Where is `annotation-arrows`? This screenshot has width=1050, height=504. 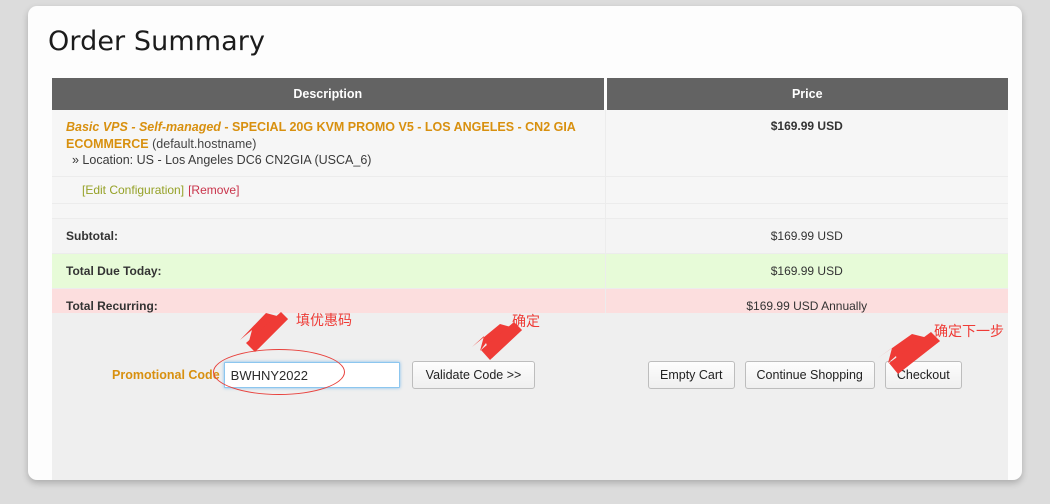
annotation-arrows is located at coordinates (590, 343).